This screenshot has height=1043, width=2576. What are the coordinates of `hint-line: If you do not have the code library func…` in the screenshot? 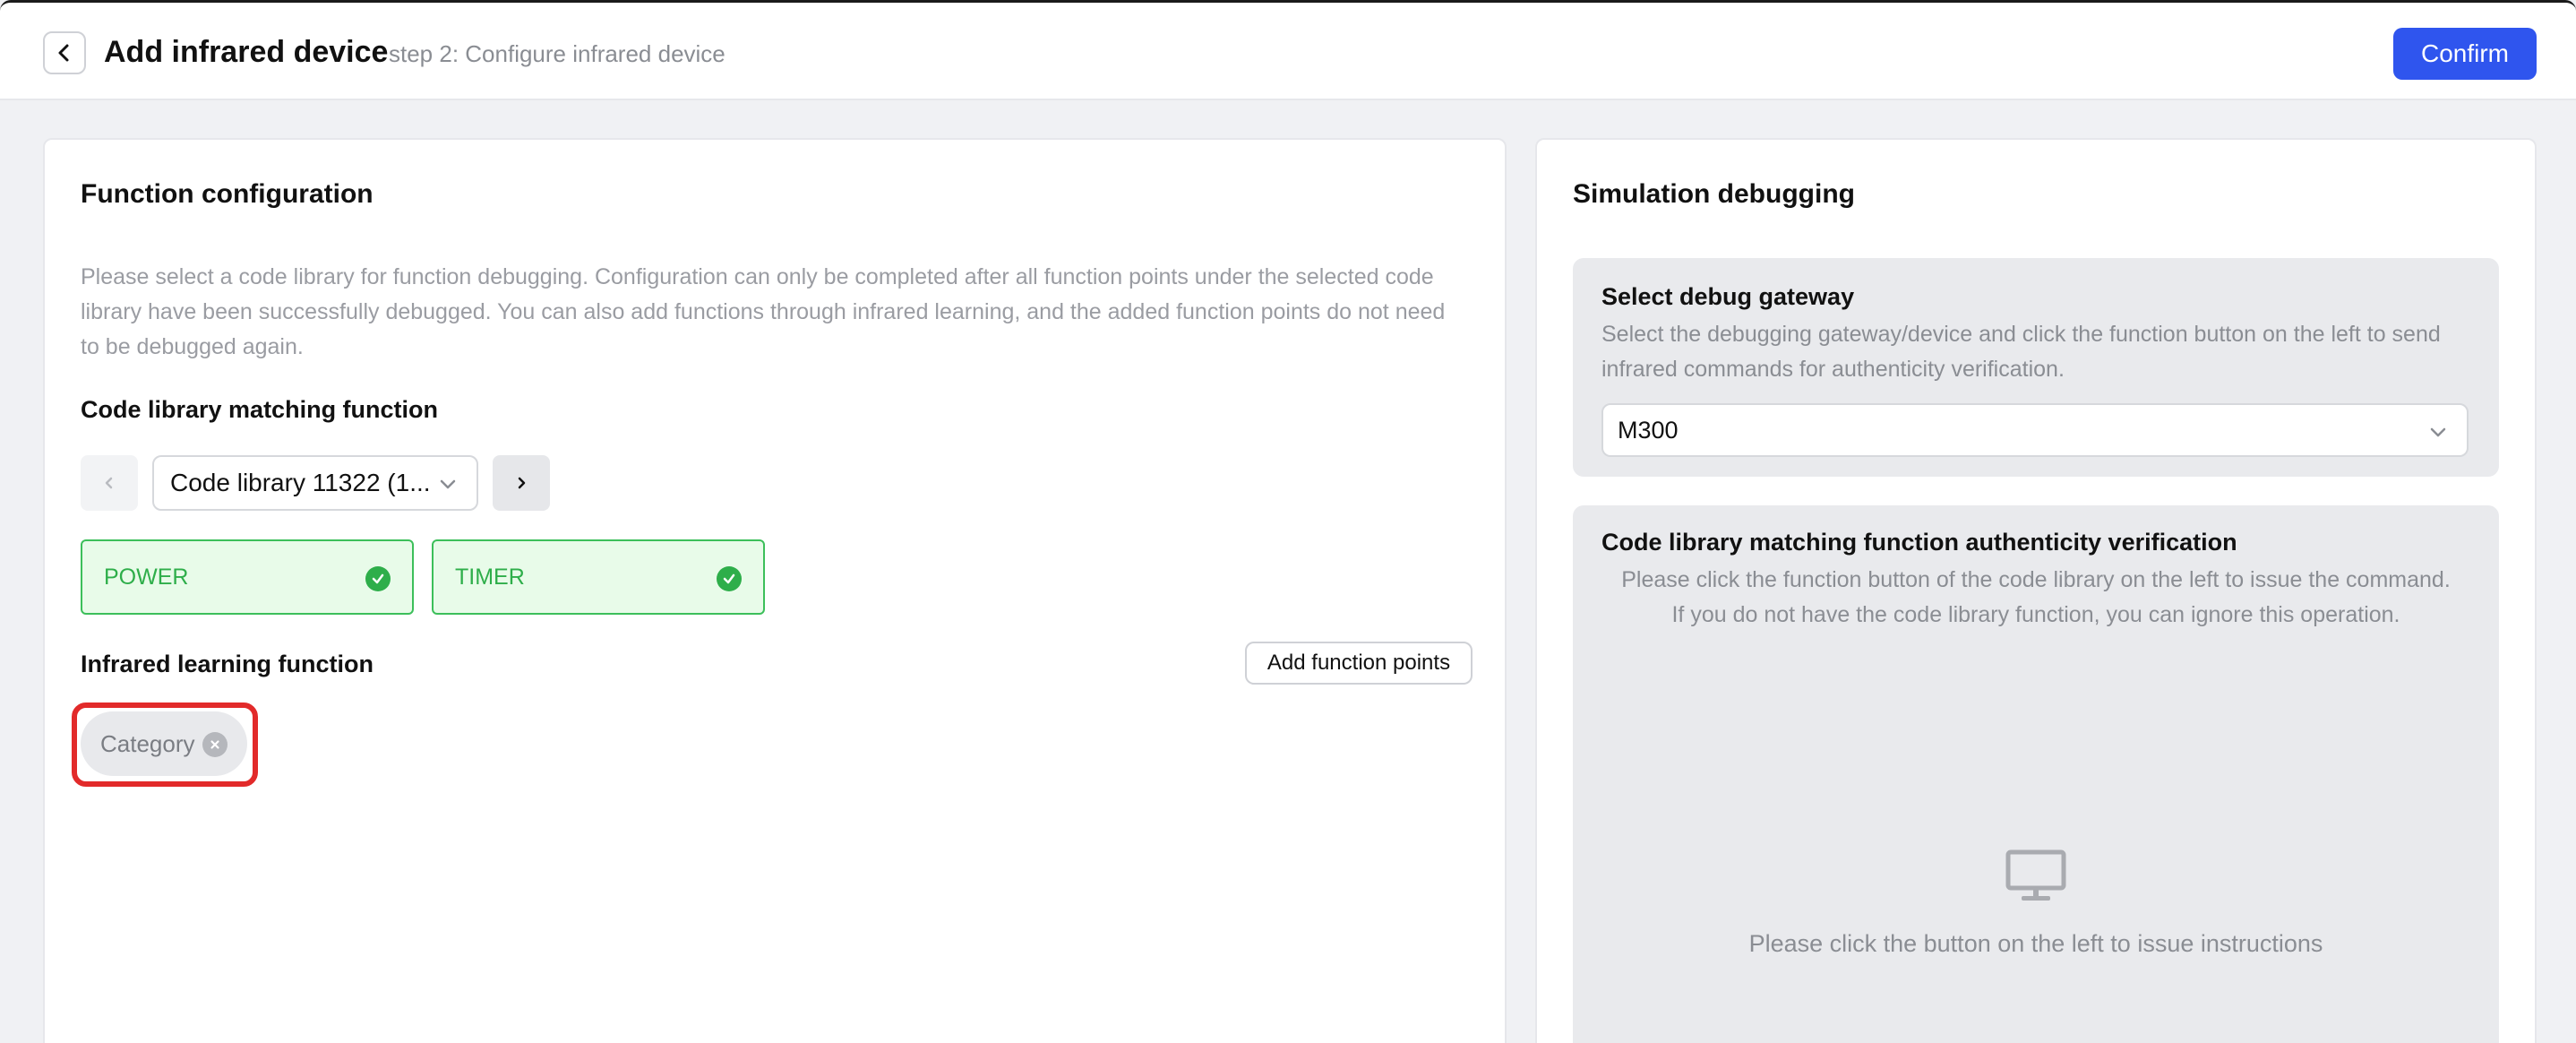 It's located at (2035, 614).